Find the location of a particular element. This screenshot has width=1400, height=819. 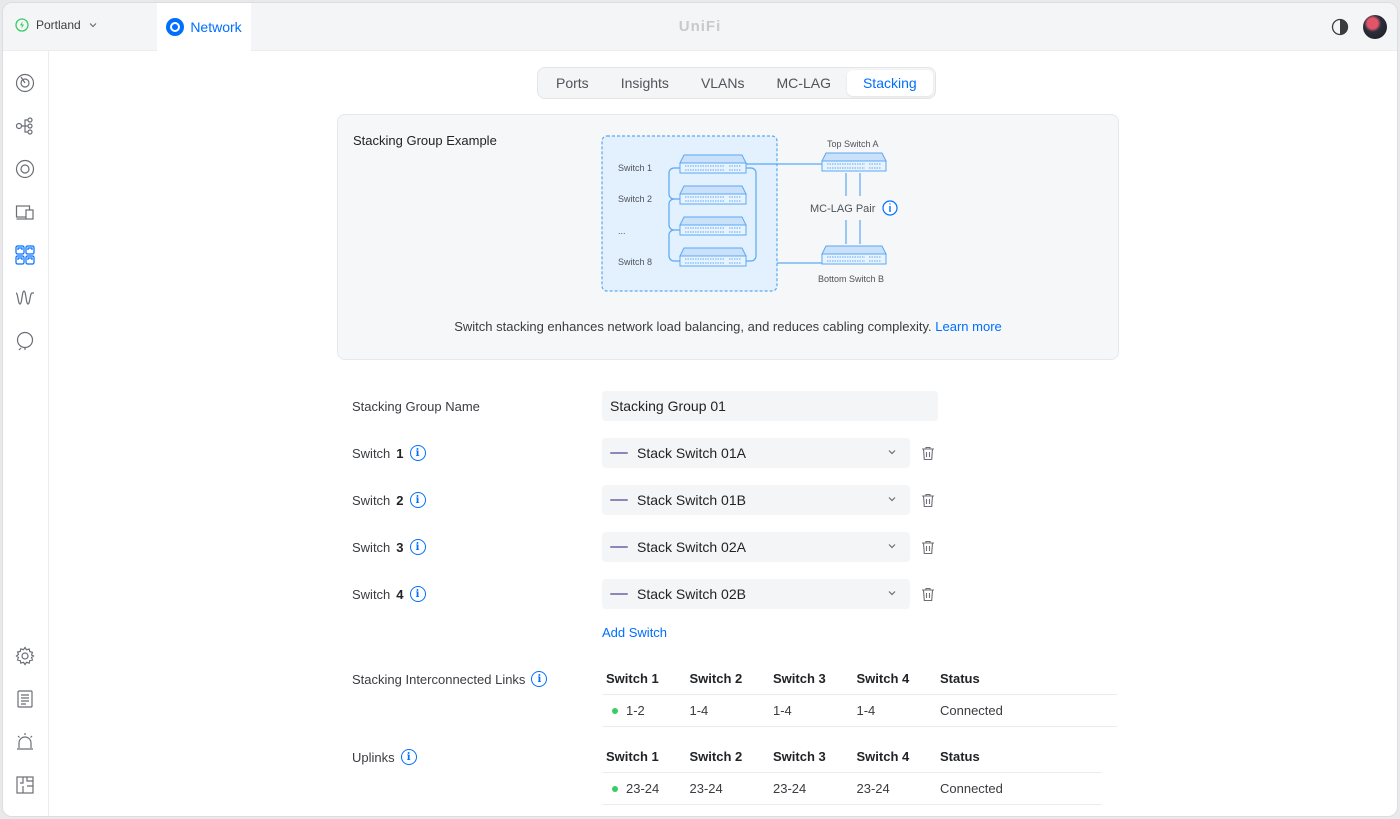

tab-stacking: Stacking is located at coordinates (889, 83).